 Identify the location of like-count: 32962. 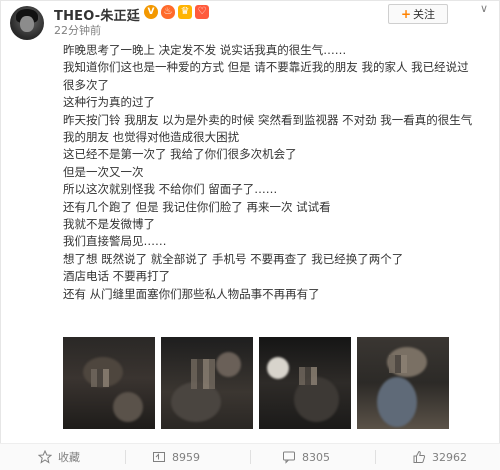
(449, 457).